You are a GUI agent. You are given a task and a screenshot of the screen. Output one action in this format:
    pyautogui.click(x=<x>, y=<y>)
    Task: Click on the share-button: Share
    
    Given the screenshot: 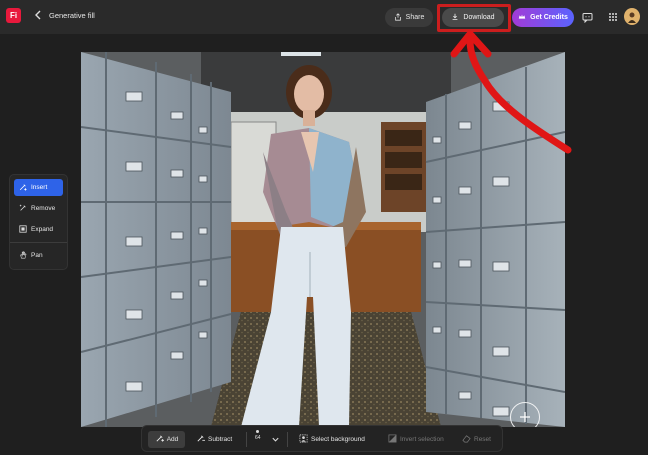 What is the action you would take?
    pyautogui.click(x=409, y=17)
    